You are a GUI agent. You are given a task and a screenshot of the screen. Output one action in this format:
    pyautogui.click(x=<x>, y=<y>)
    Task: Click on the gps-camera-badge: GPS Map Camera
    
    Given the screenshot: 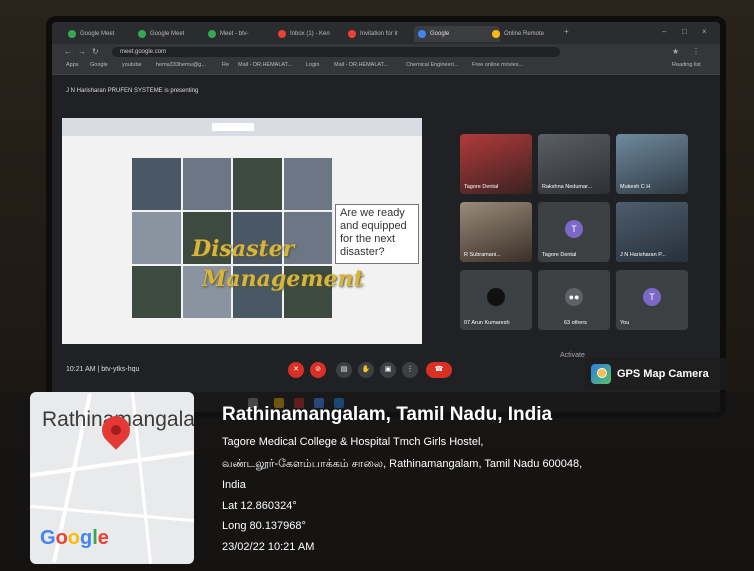 What is the action you would take?
    pyautogui.click(x=656, y=374)
    